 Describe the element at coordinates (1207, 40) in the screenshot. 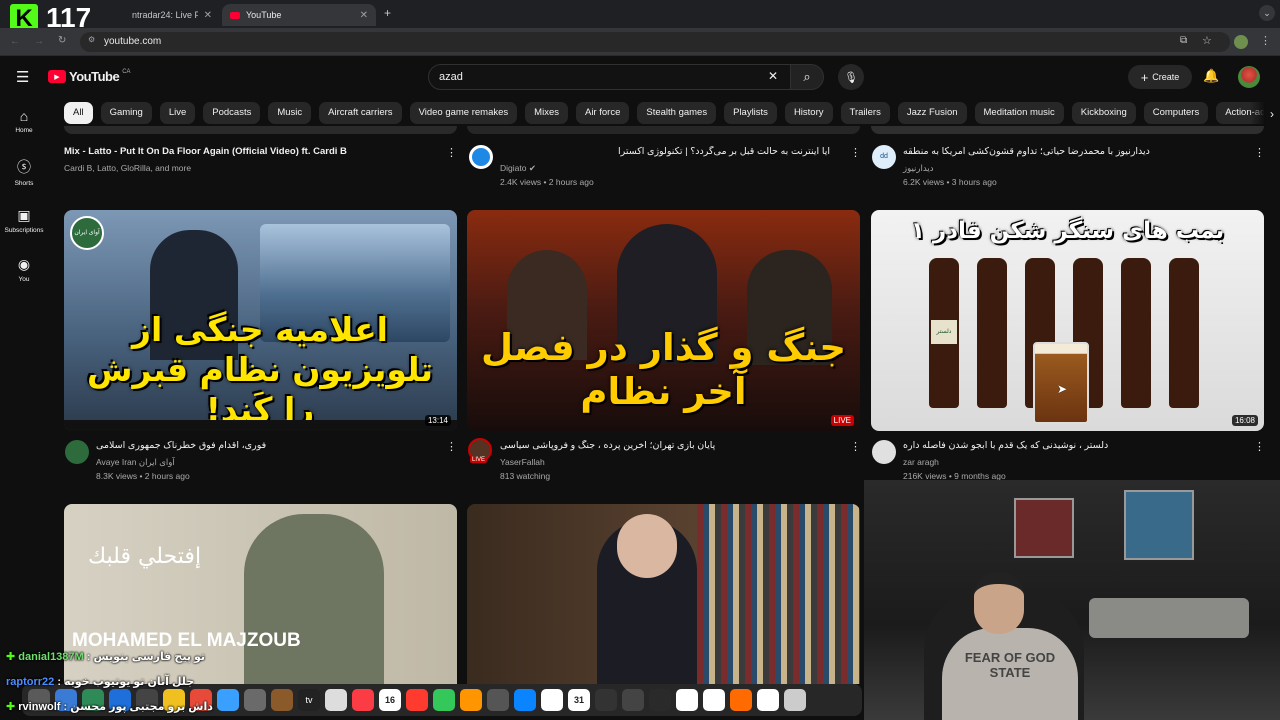

I see `bookmark-star-icon: ☆` at that location.